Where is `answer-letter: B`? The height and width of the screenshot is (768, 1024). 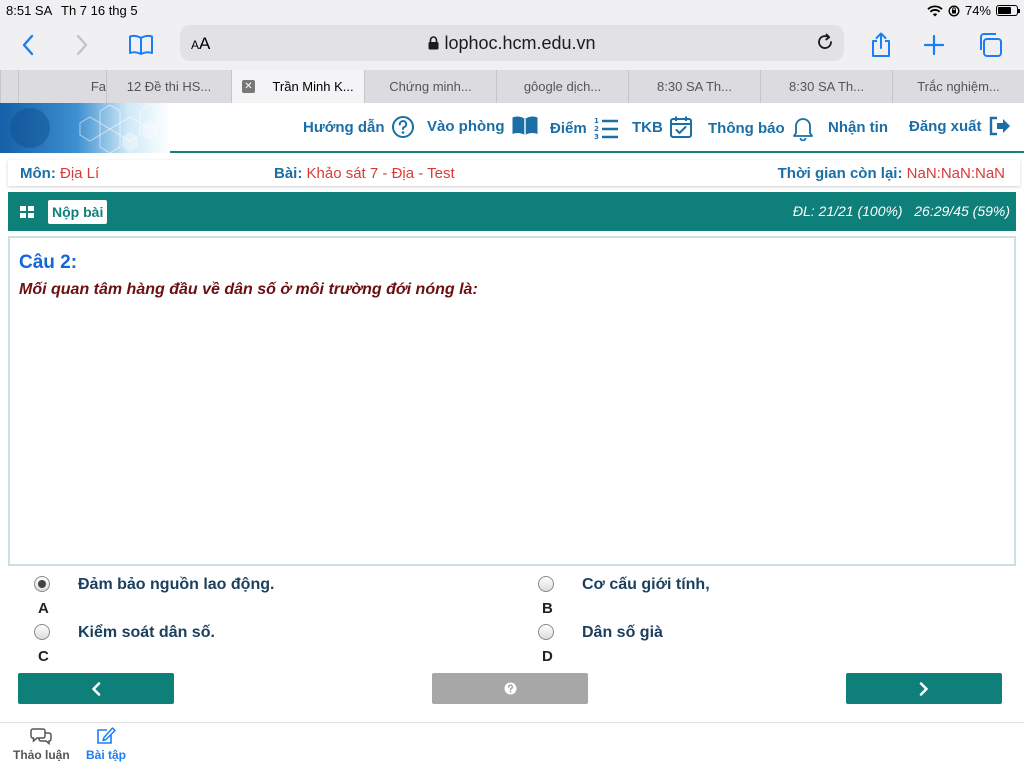
answer-letter: B is located at coordinates (547, 608).